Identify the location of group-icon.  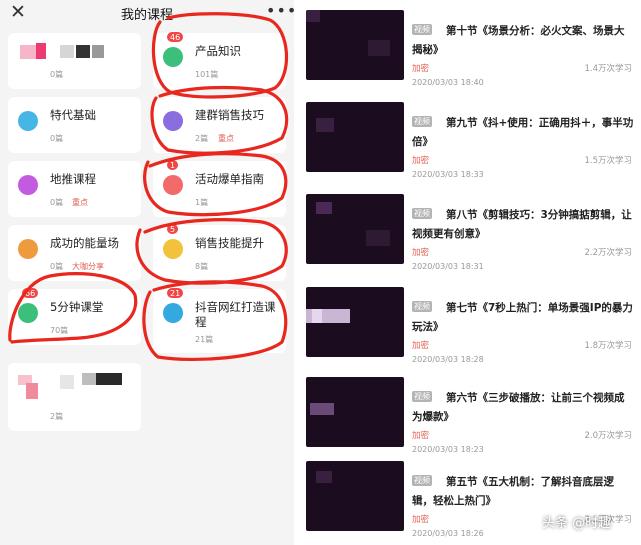
(173, 121).